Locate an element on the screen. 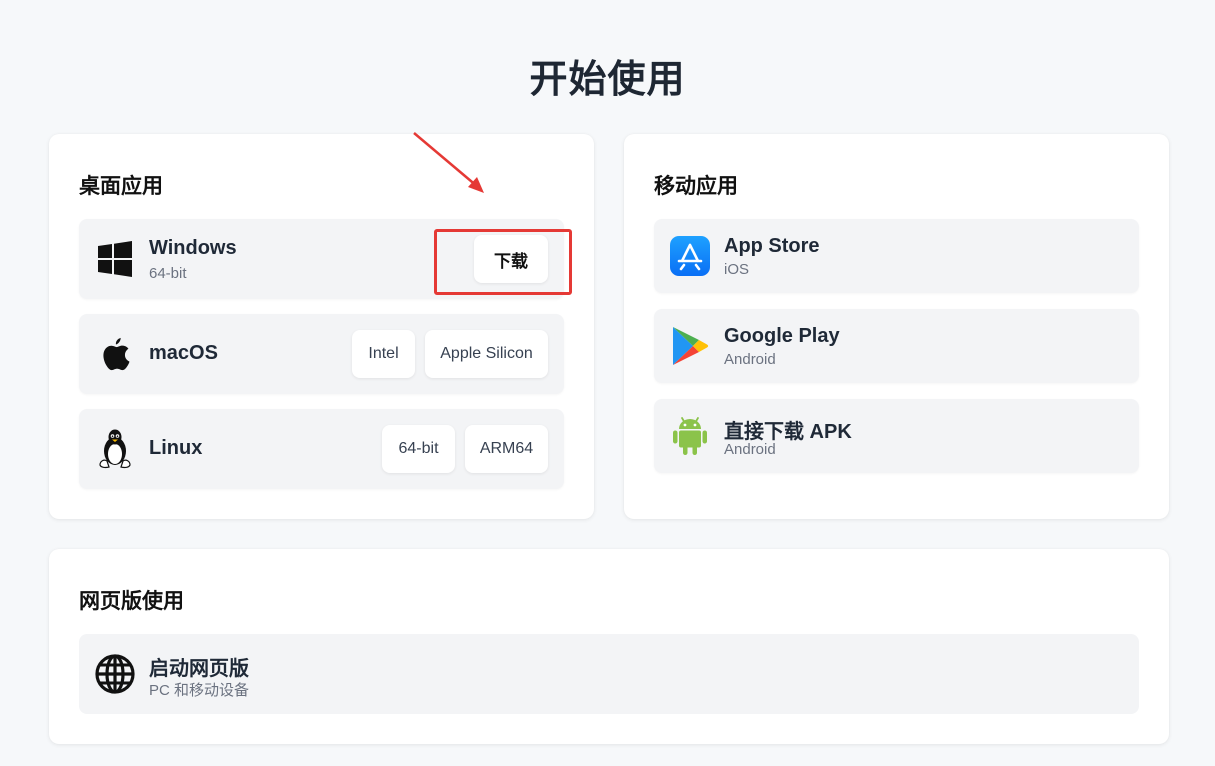 The image size is (1215, 766). windows-arch: 64-bit is located at coordinates (168, 273).